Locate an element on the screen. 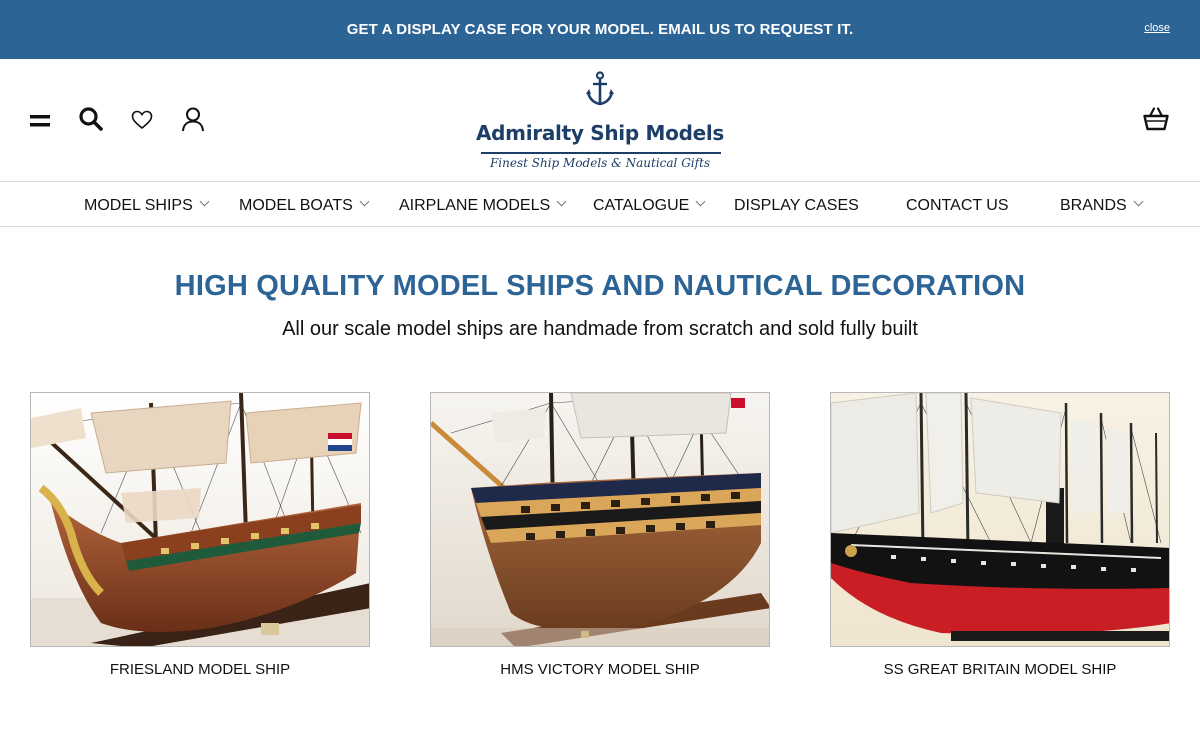  product-card-friesland: FRIESLAND MODEL SHIP is located at coordinates (200, 542).